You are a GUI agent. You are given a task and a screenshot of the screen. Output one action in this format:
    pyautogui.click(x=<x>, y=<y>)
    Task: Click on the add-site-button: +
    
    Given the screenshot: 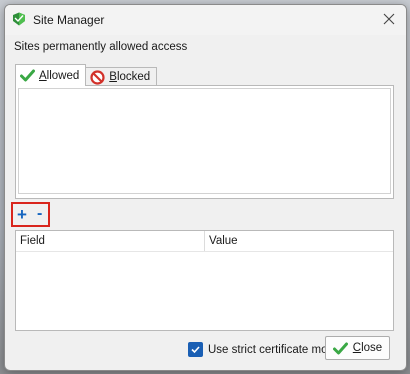 What is the action you would take?
    pyautogui.click(x=22, y=214)
    